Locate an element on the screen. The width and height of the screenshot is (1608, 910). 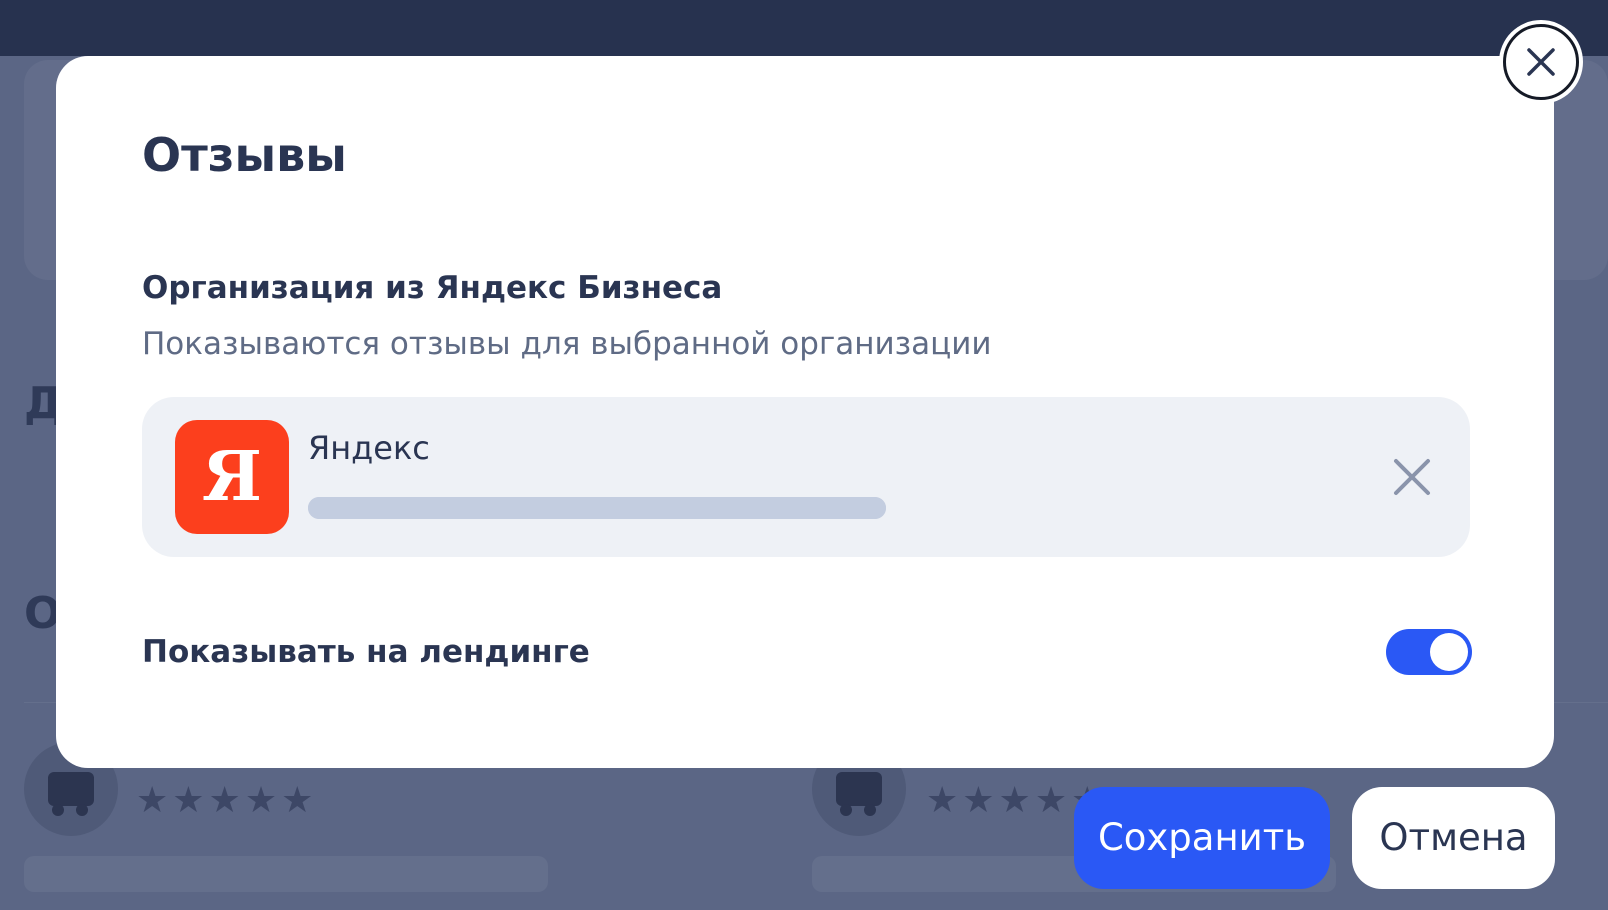
page-top-bar is located at coordinates (804, 28).